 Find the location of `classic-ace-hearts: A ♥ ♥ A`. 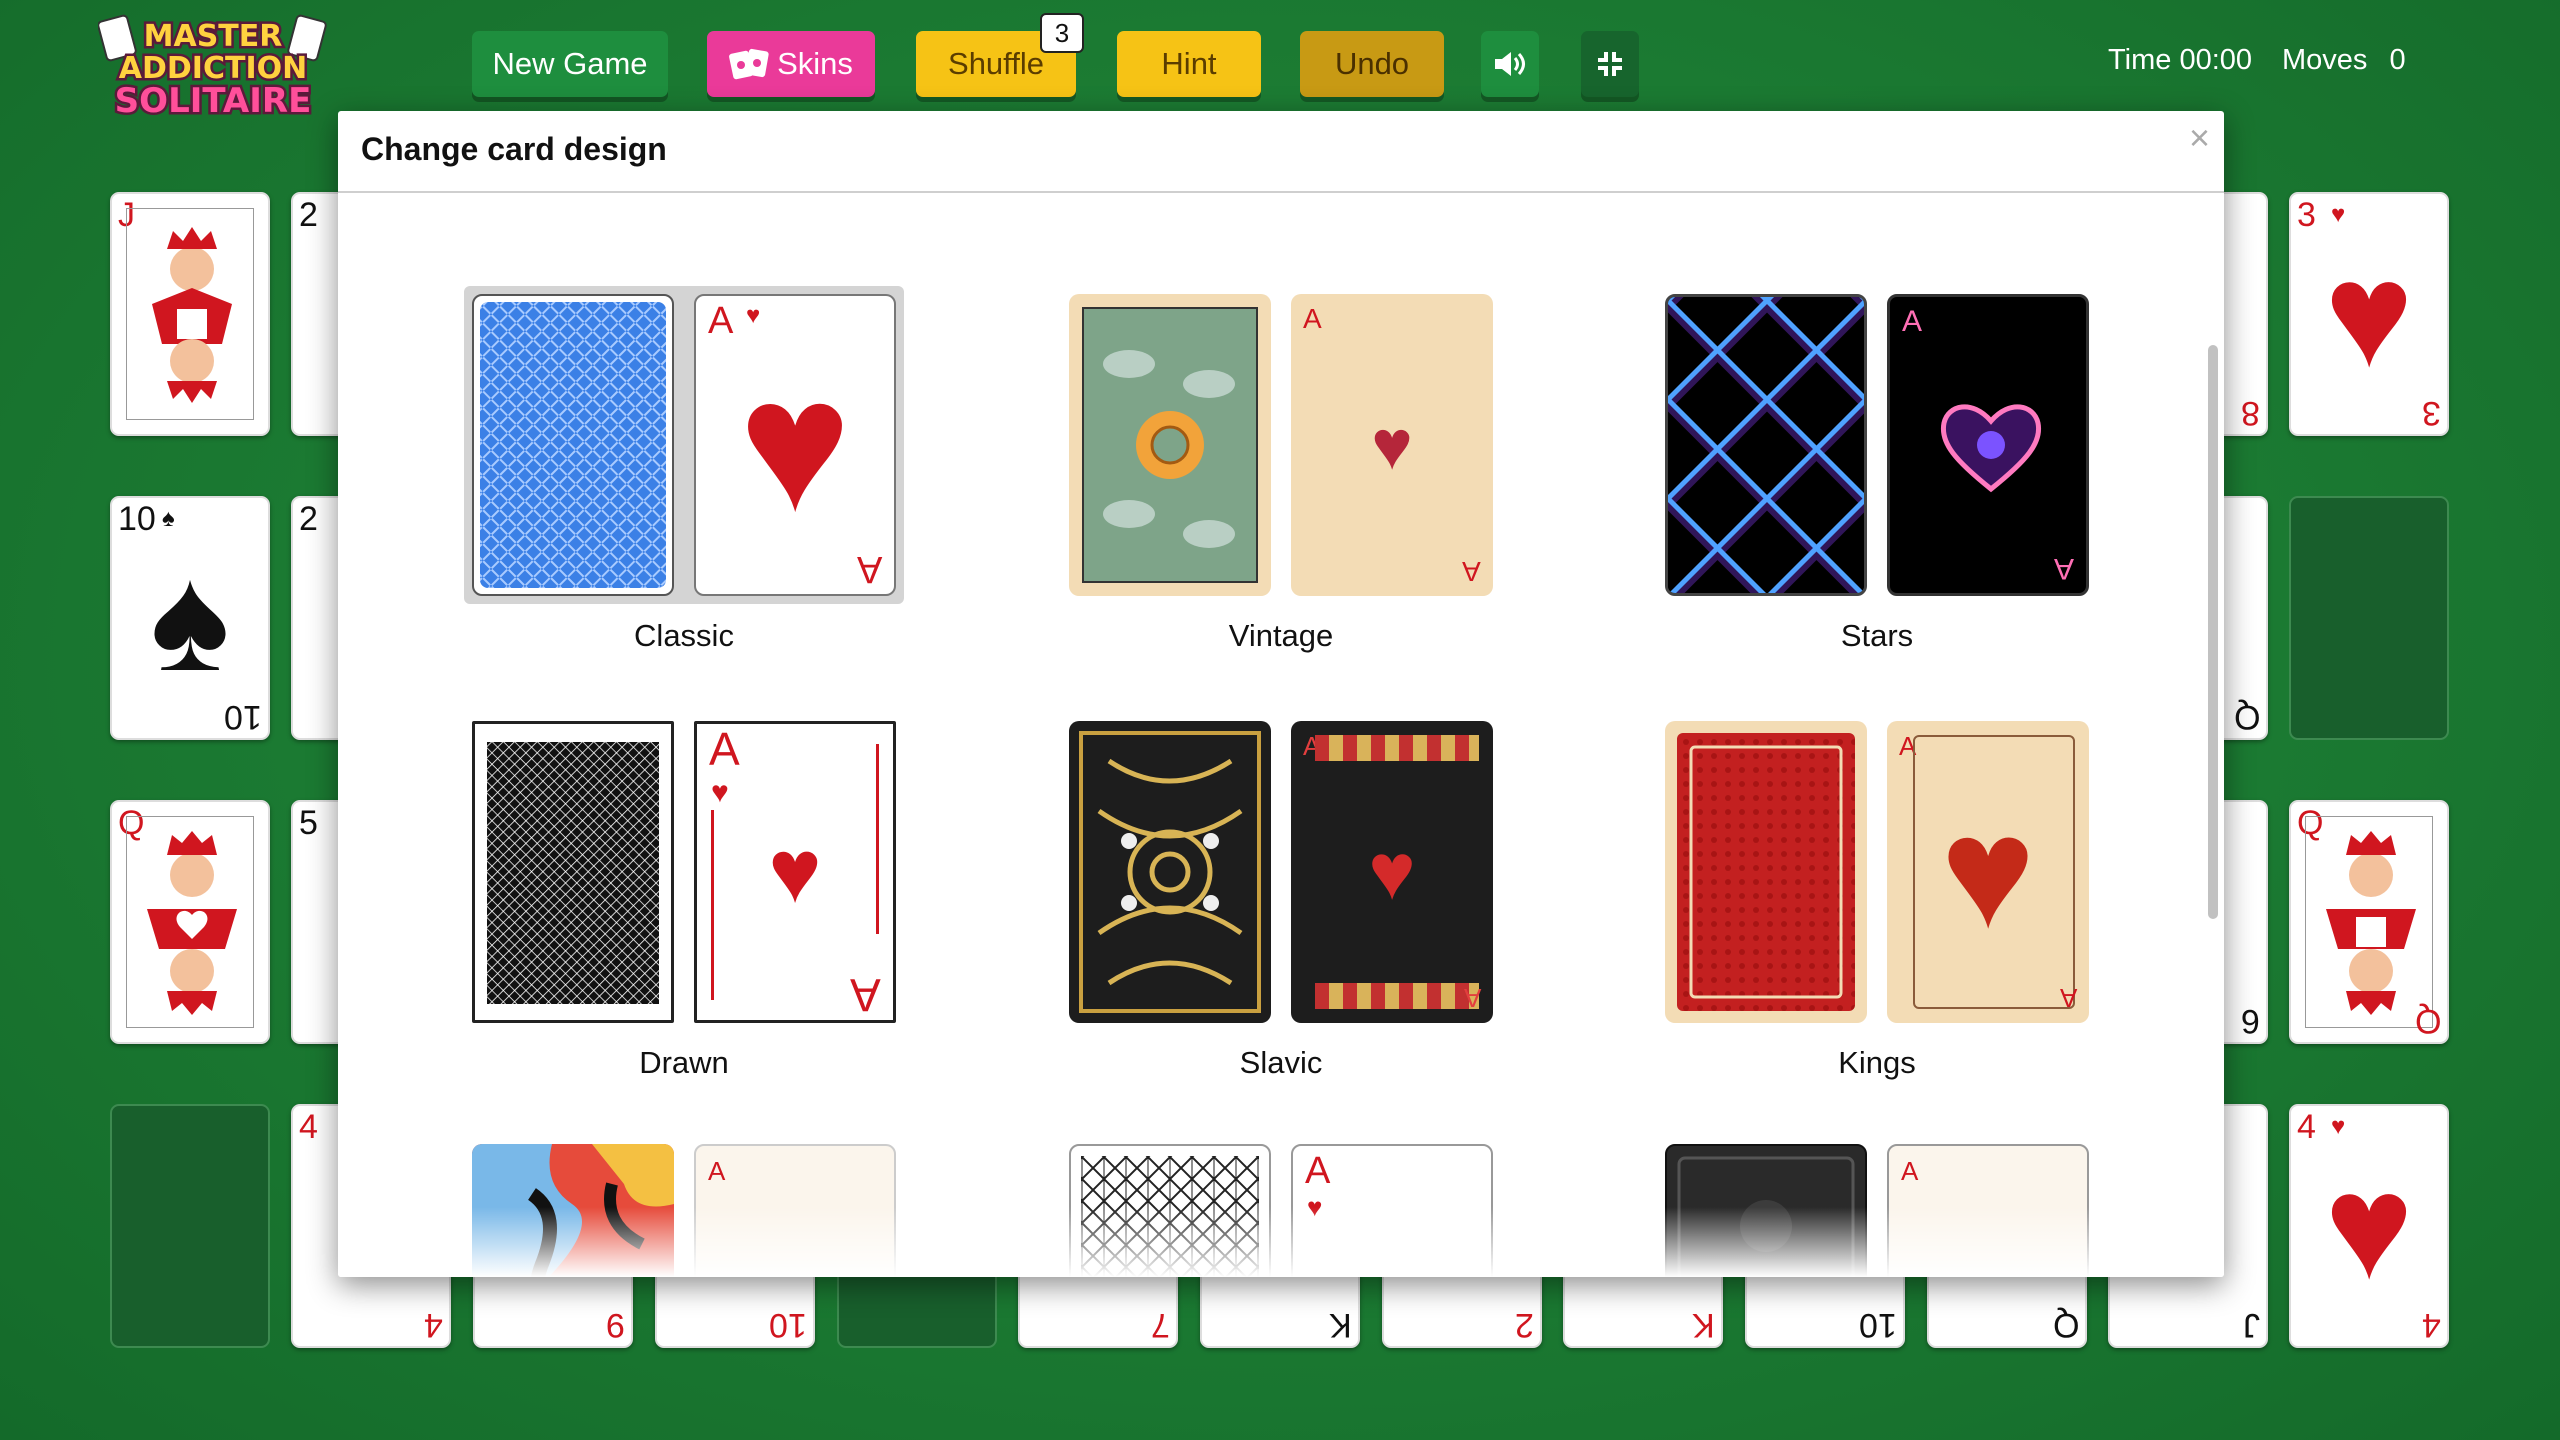

classic-ace-hearts: A ♥ ♥ A is located at coordinates (795, 445).